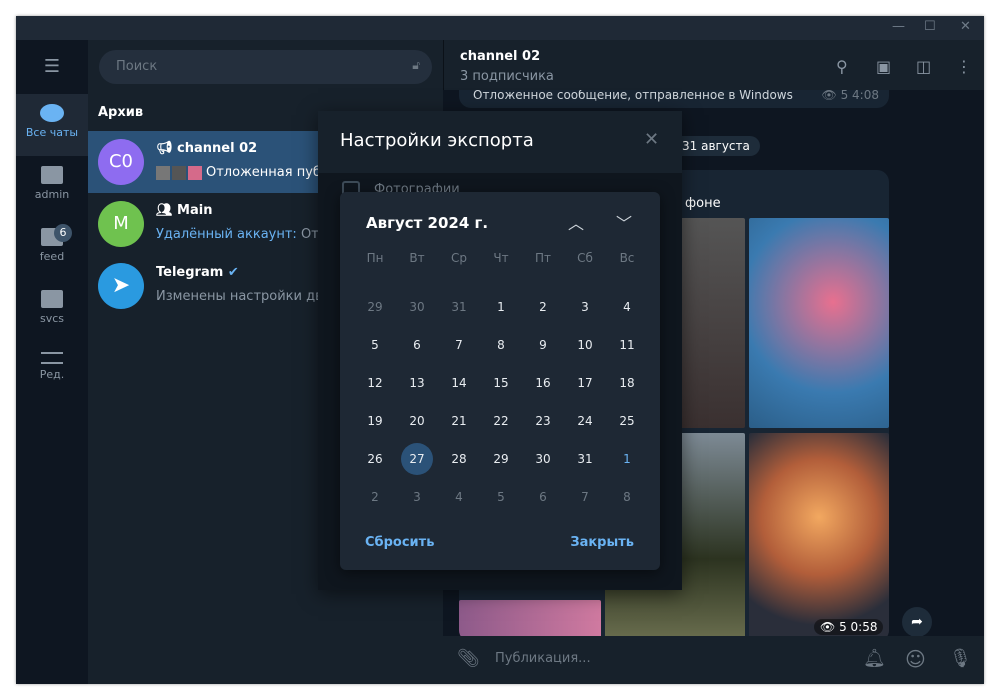 The image size is (1000, 700). I want to click on folder-sidebar: ☰ Все чаты admin feed 6 svcs Ред., so click(52, 362).